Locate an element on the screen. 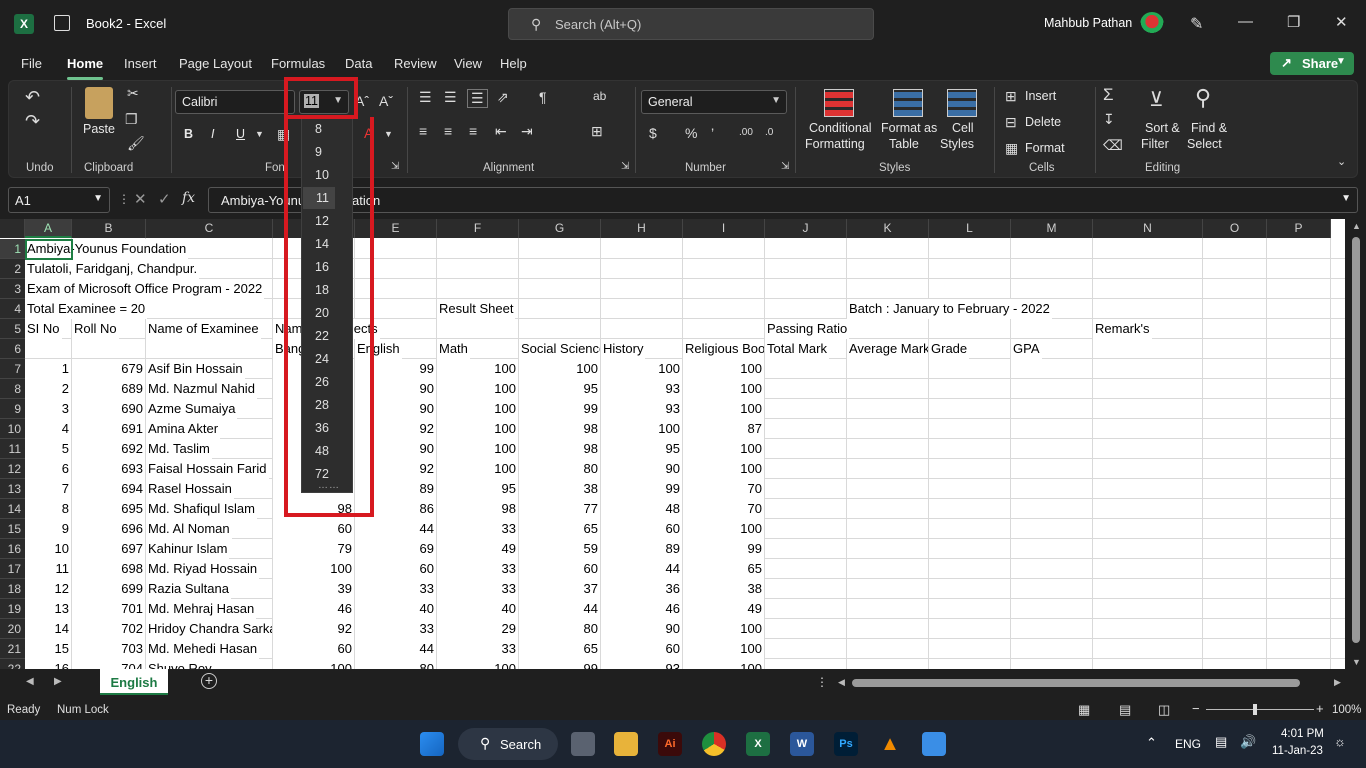 This screenshot has height=768, width=1366. cell-i9: 100 is located at coordinates (723, 409).